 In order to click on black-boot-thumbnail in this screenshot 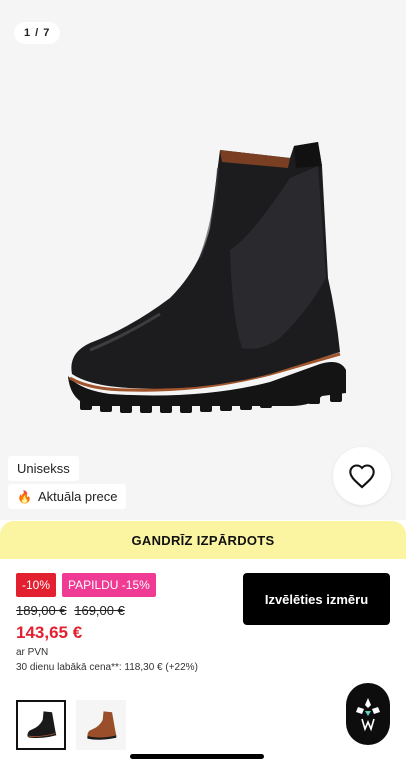, I will do `click(41, 725)`.